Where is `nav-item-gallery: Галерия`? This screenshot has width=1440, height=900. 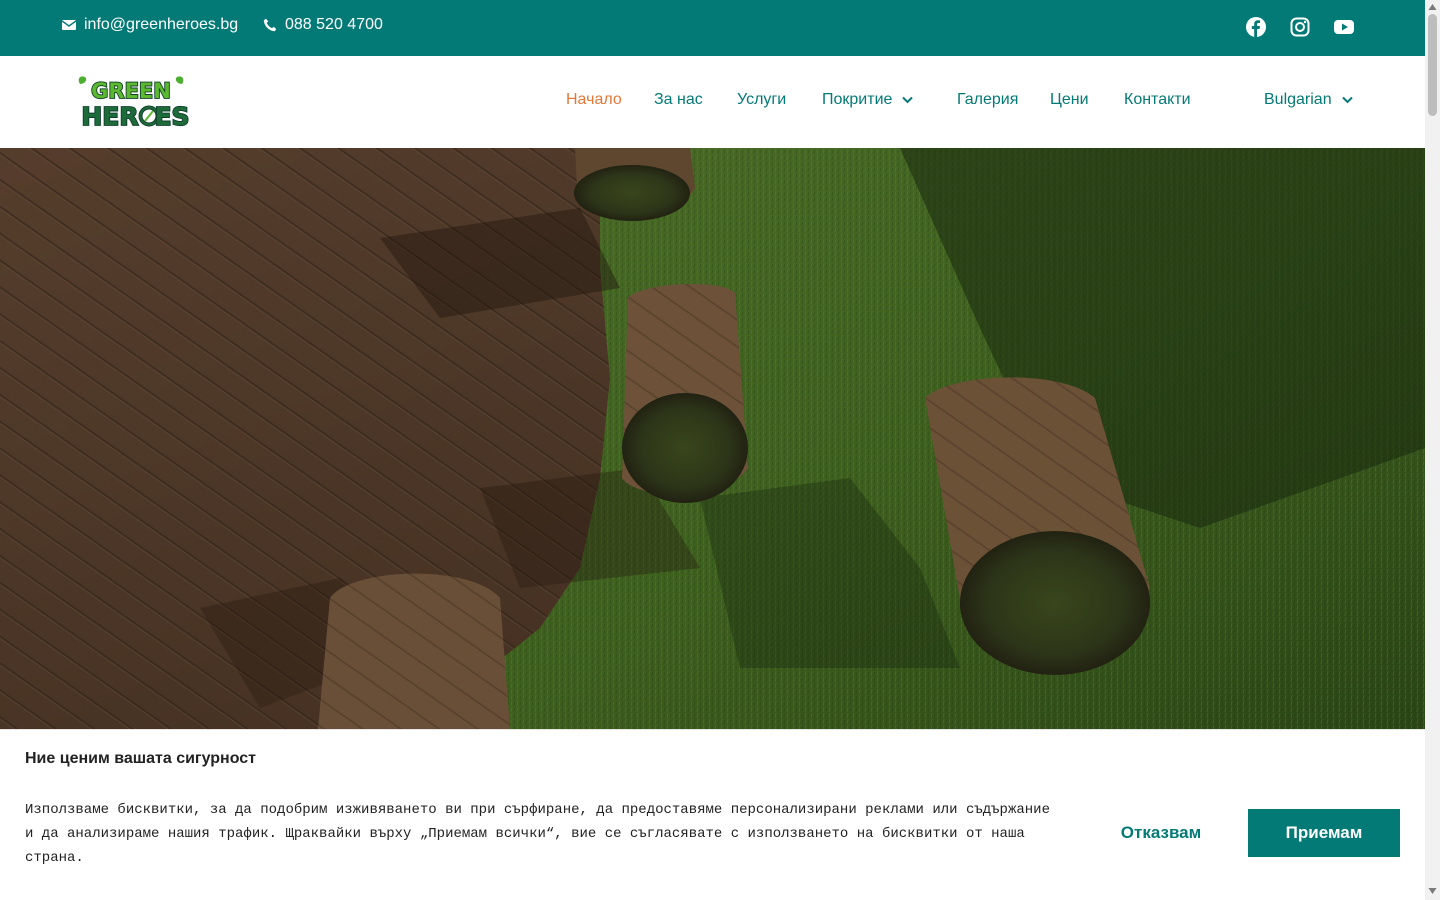 nav-item-gallery: Галерия is located at coordinates (987, 100).